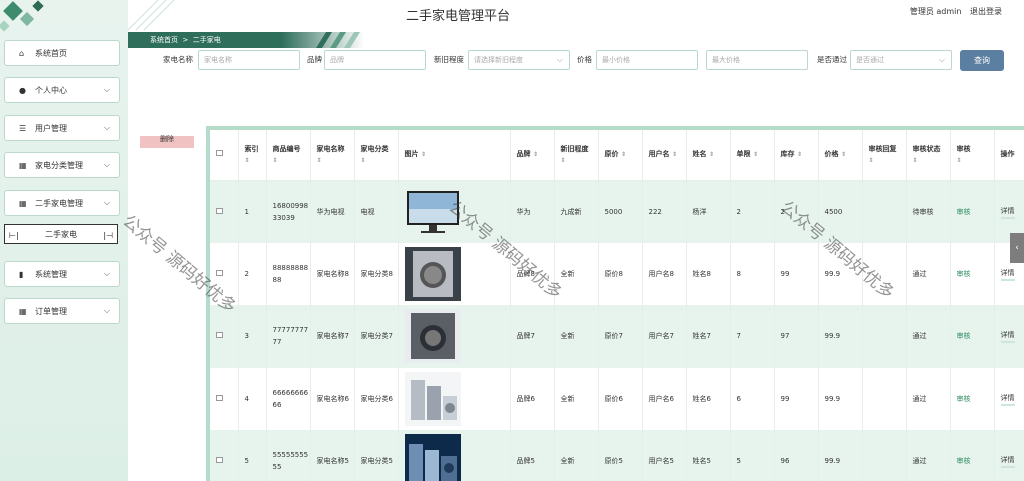  Describe the element at coordinates (164, 40) in the screenshot. I see `breadcrumb-home: 系统首页` at that location.